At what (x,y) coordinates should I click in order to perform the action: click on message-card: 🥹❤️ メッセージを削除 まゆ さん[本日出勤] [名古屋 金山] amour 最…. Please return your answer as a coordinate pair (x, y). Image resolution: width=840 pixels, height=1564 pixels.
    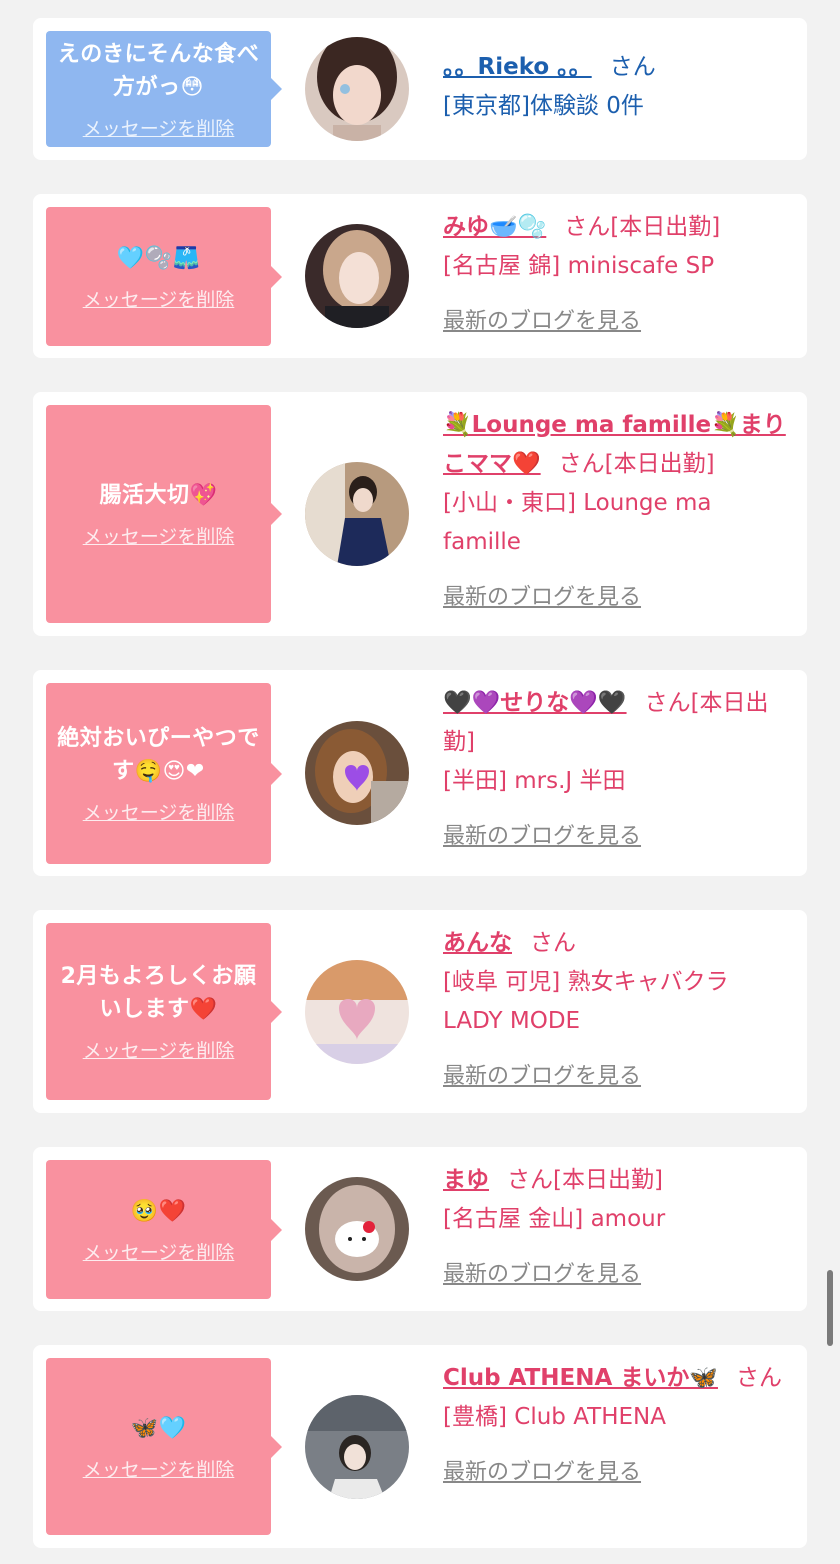
    Looking at the image, I should click on (420, 1229).